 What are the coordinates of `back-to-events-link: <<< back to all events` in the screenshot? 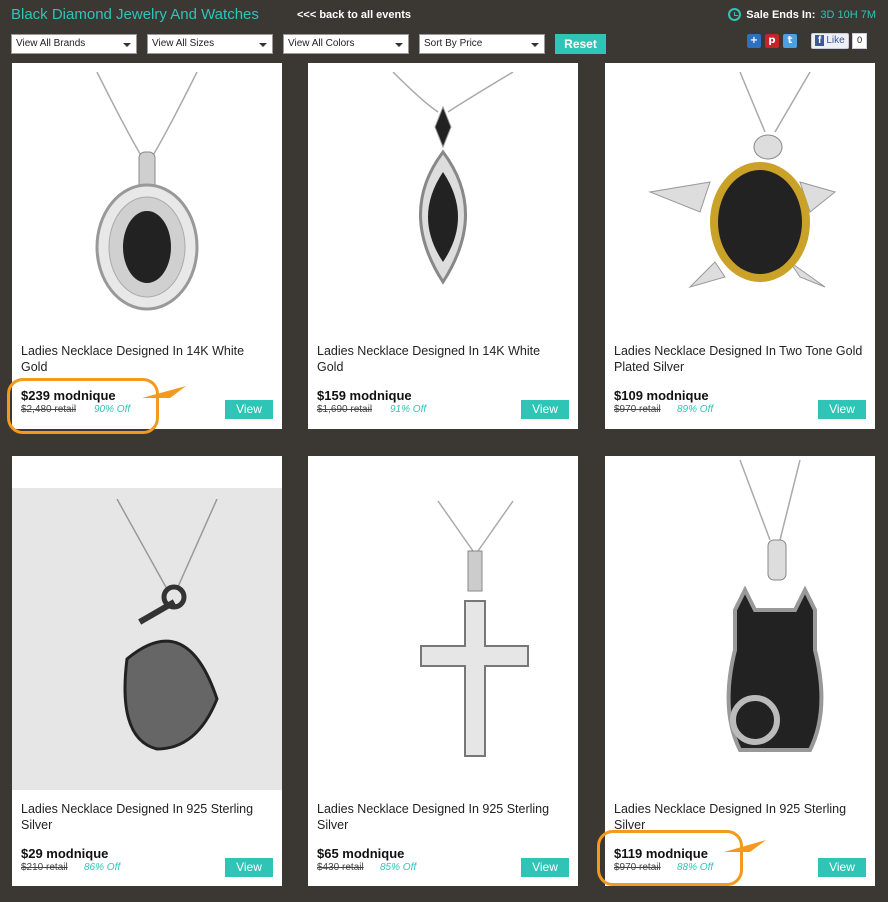 It's located at (354, 15).